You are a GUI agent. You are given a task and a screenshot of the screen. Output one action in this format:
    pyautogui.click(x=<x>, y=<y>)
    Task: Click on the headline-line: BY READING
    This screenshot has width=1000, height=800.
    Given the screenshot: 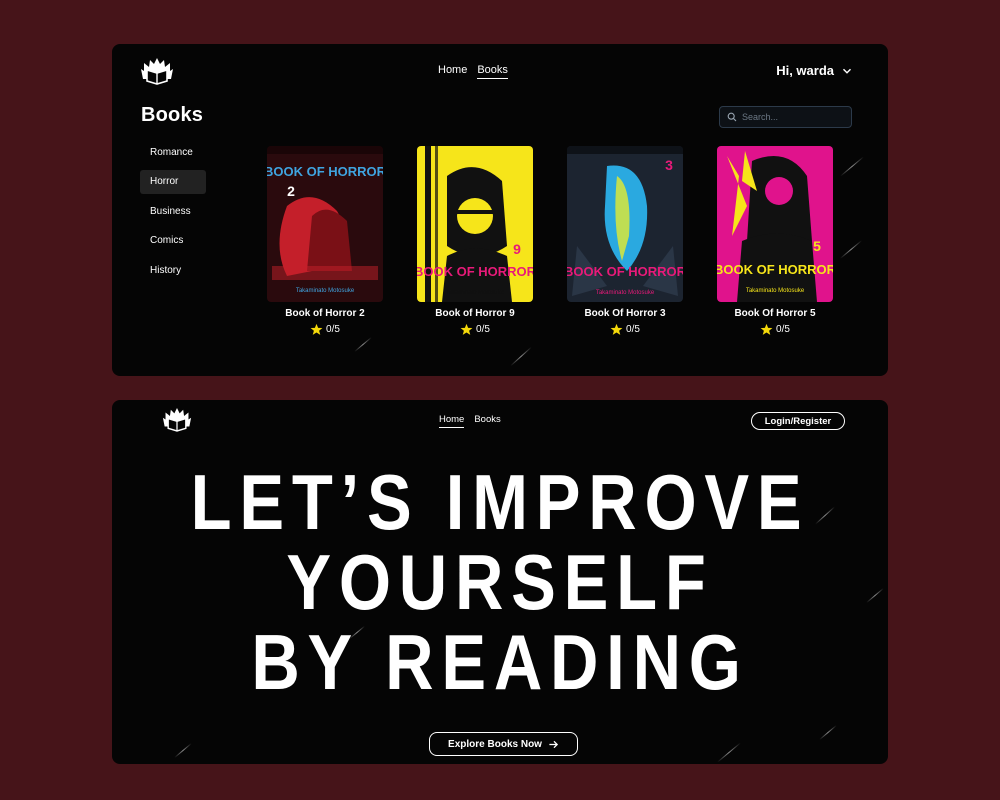 What is the action you would take?
    pyautogui.click(x=500, y=662)
    